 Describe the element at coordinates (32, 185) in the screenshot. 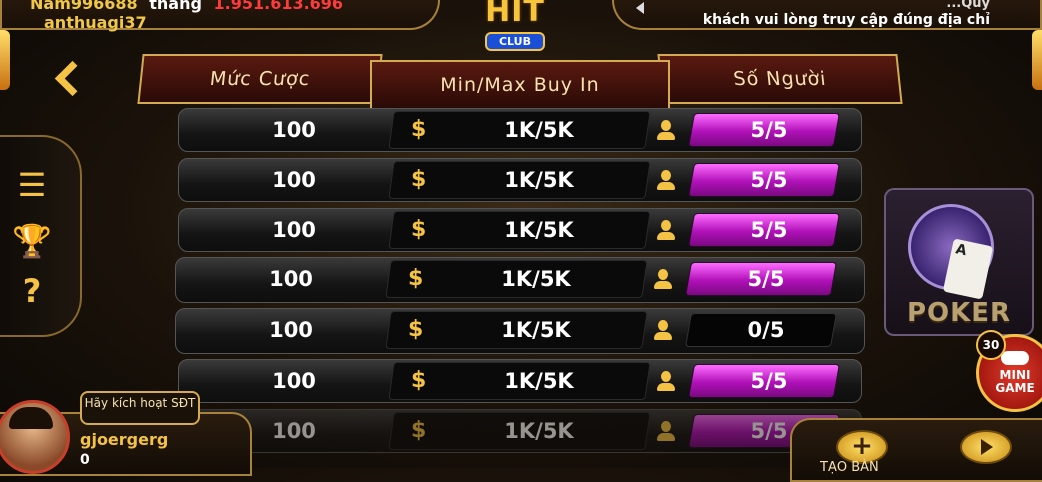

I see `document-icon: ☰` at that location.